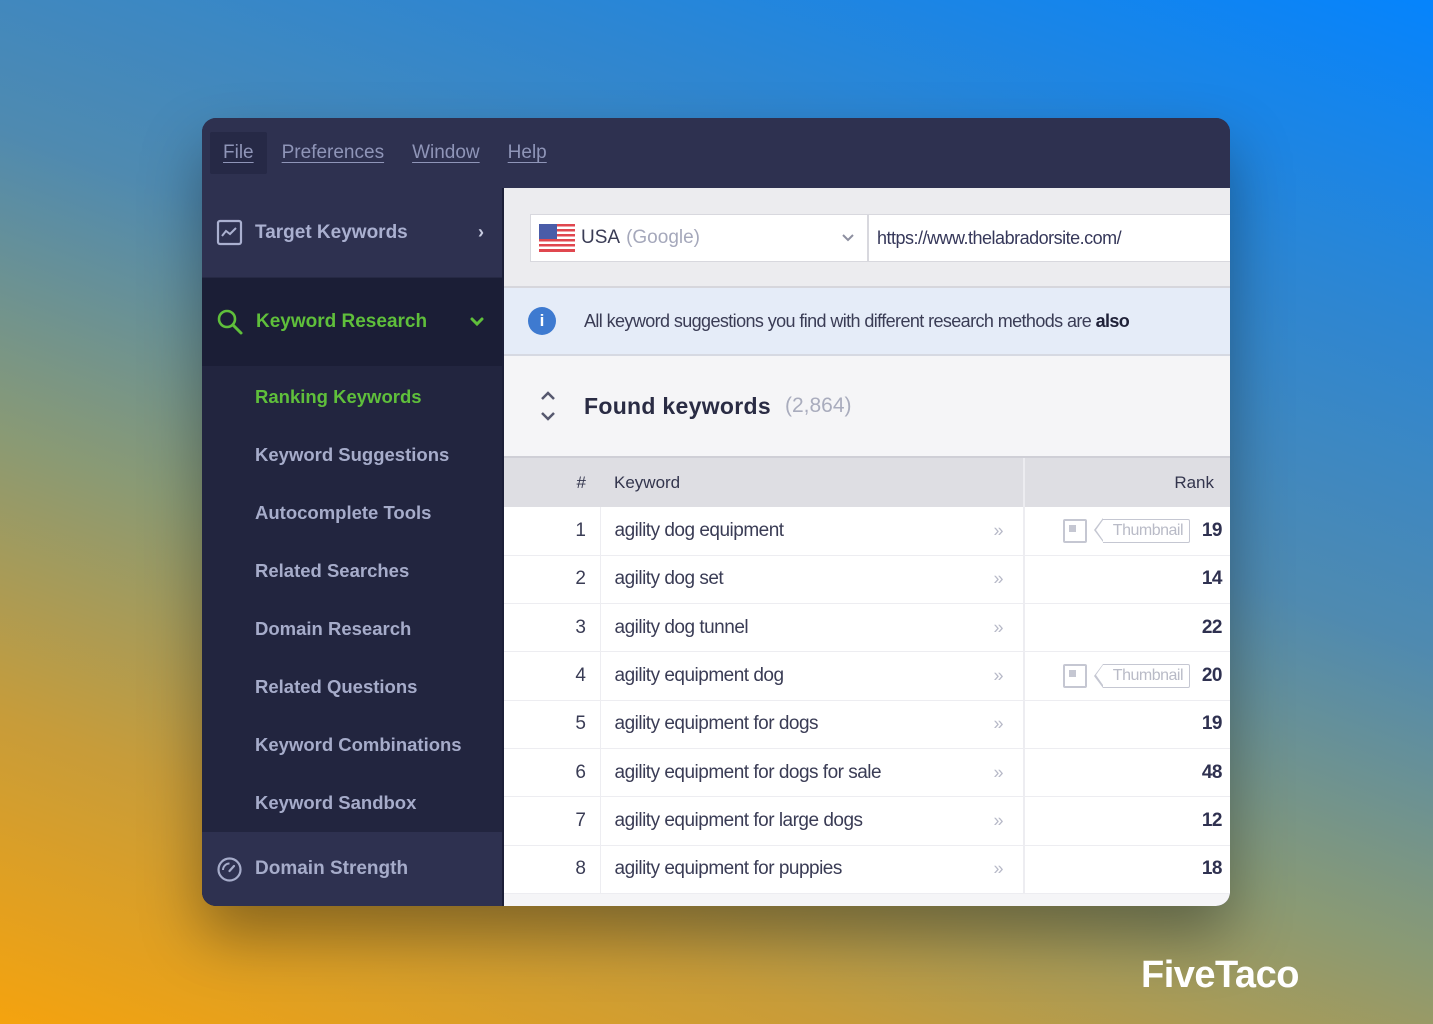 The height and width of the screenshot is (1024, 1433). What do you see at coordinates (1049, 238) in the screenshot?
I see `url-input: https://www.thelabradorsite.com/` at bounding box center [1049, 238].